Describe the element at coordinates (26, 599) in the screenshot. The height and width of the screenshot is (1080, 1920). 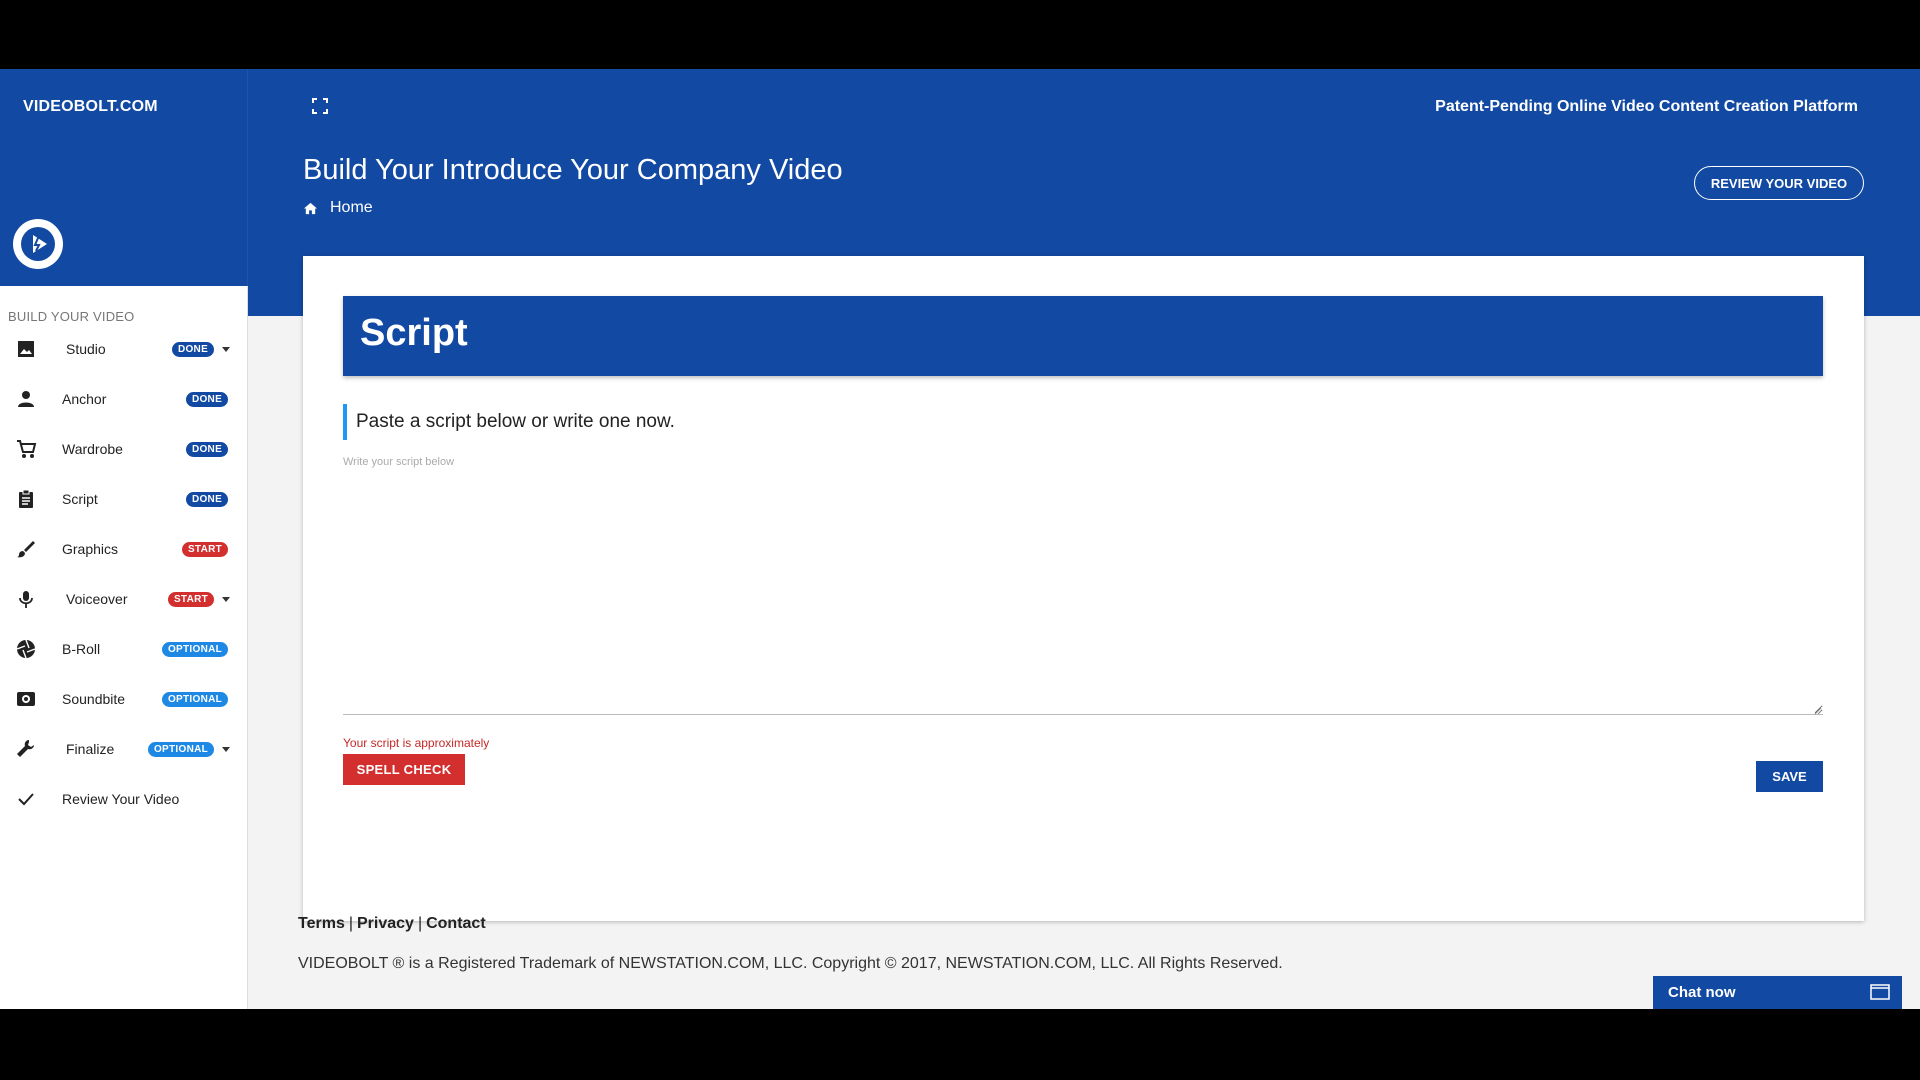
I see `microphone-icon` at that location.